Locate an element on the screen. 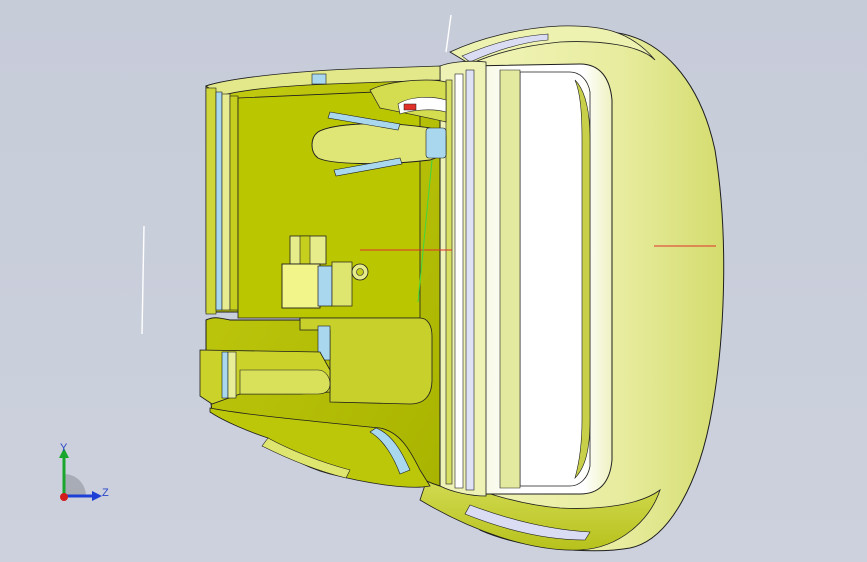 This screenshot has height=562, width=867. bezel-blue-strip is located at coordinates (470, 280).